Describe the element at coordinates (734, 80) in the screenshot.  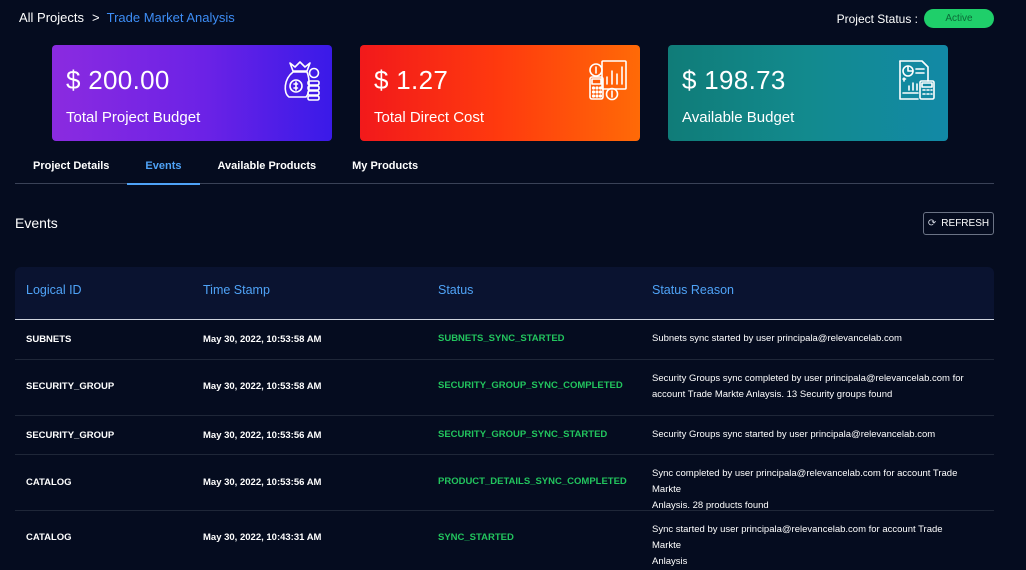
I see `card-amount: $ 198.73` at that location.